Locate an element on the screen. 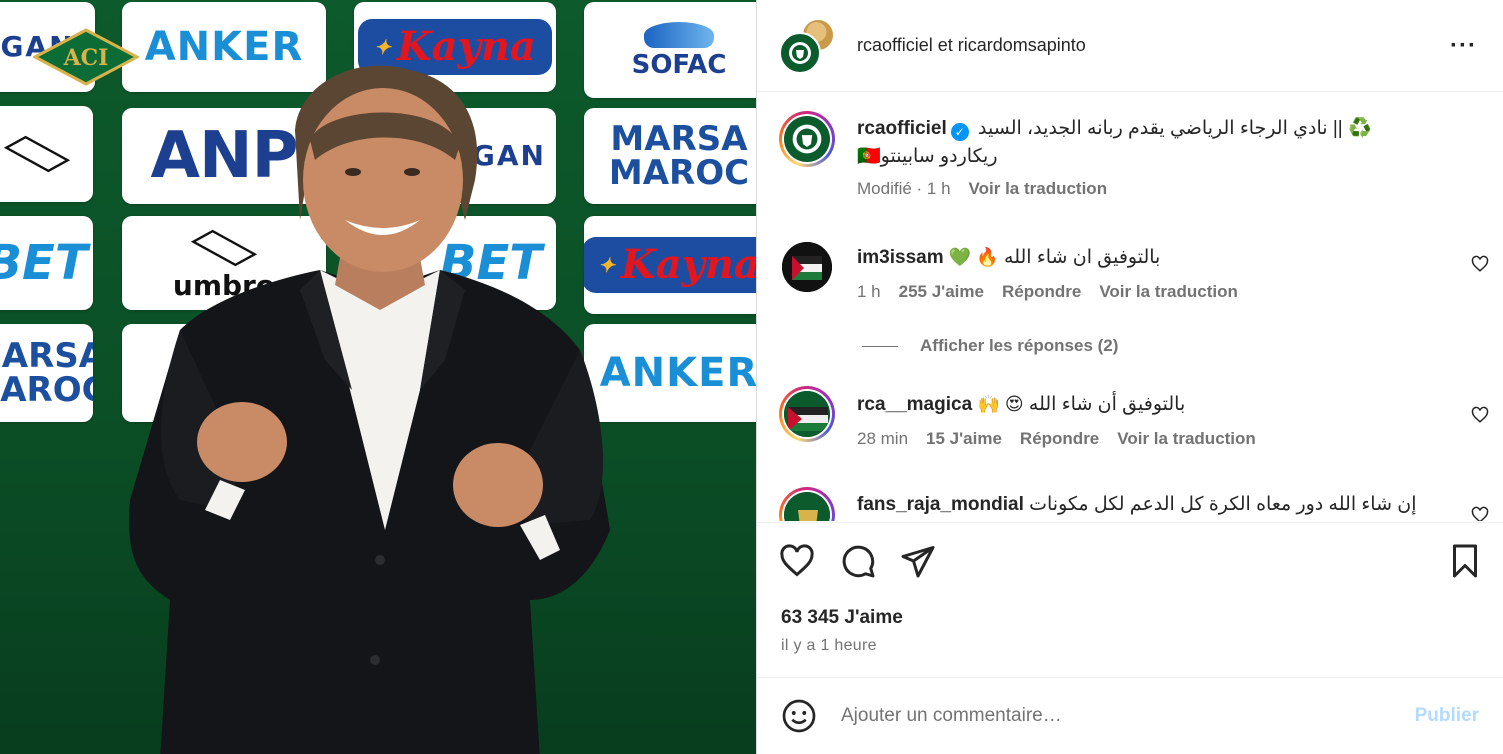 The height and width of the screenshot is (754, 1503). comment-likes-link: 15 J'aime is located at coordinates (964, 439).